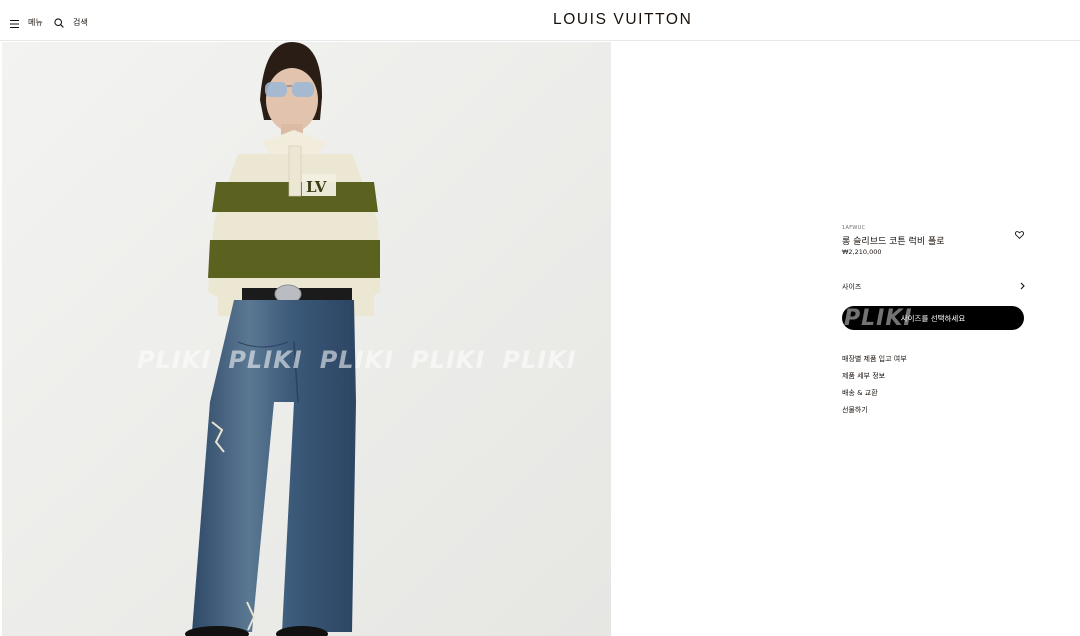 This screenshot has width=1080, height=636. Describe the element at coordinates (80, 22) in the screenshot. I see `search-label: 검색` at that location.